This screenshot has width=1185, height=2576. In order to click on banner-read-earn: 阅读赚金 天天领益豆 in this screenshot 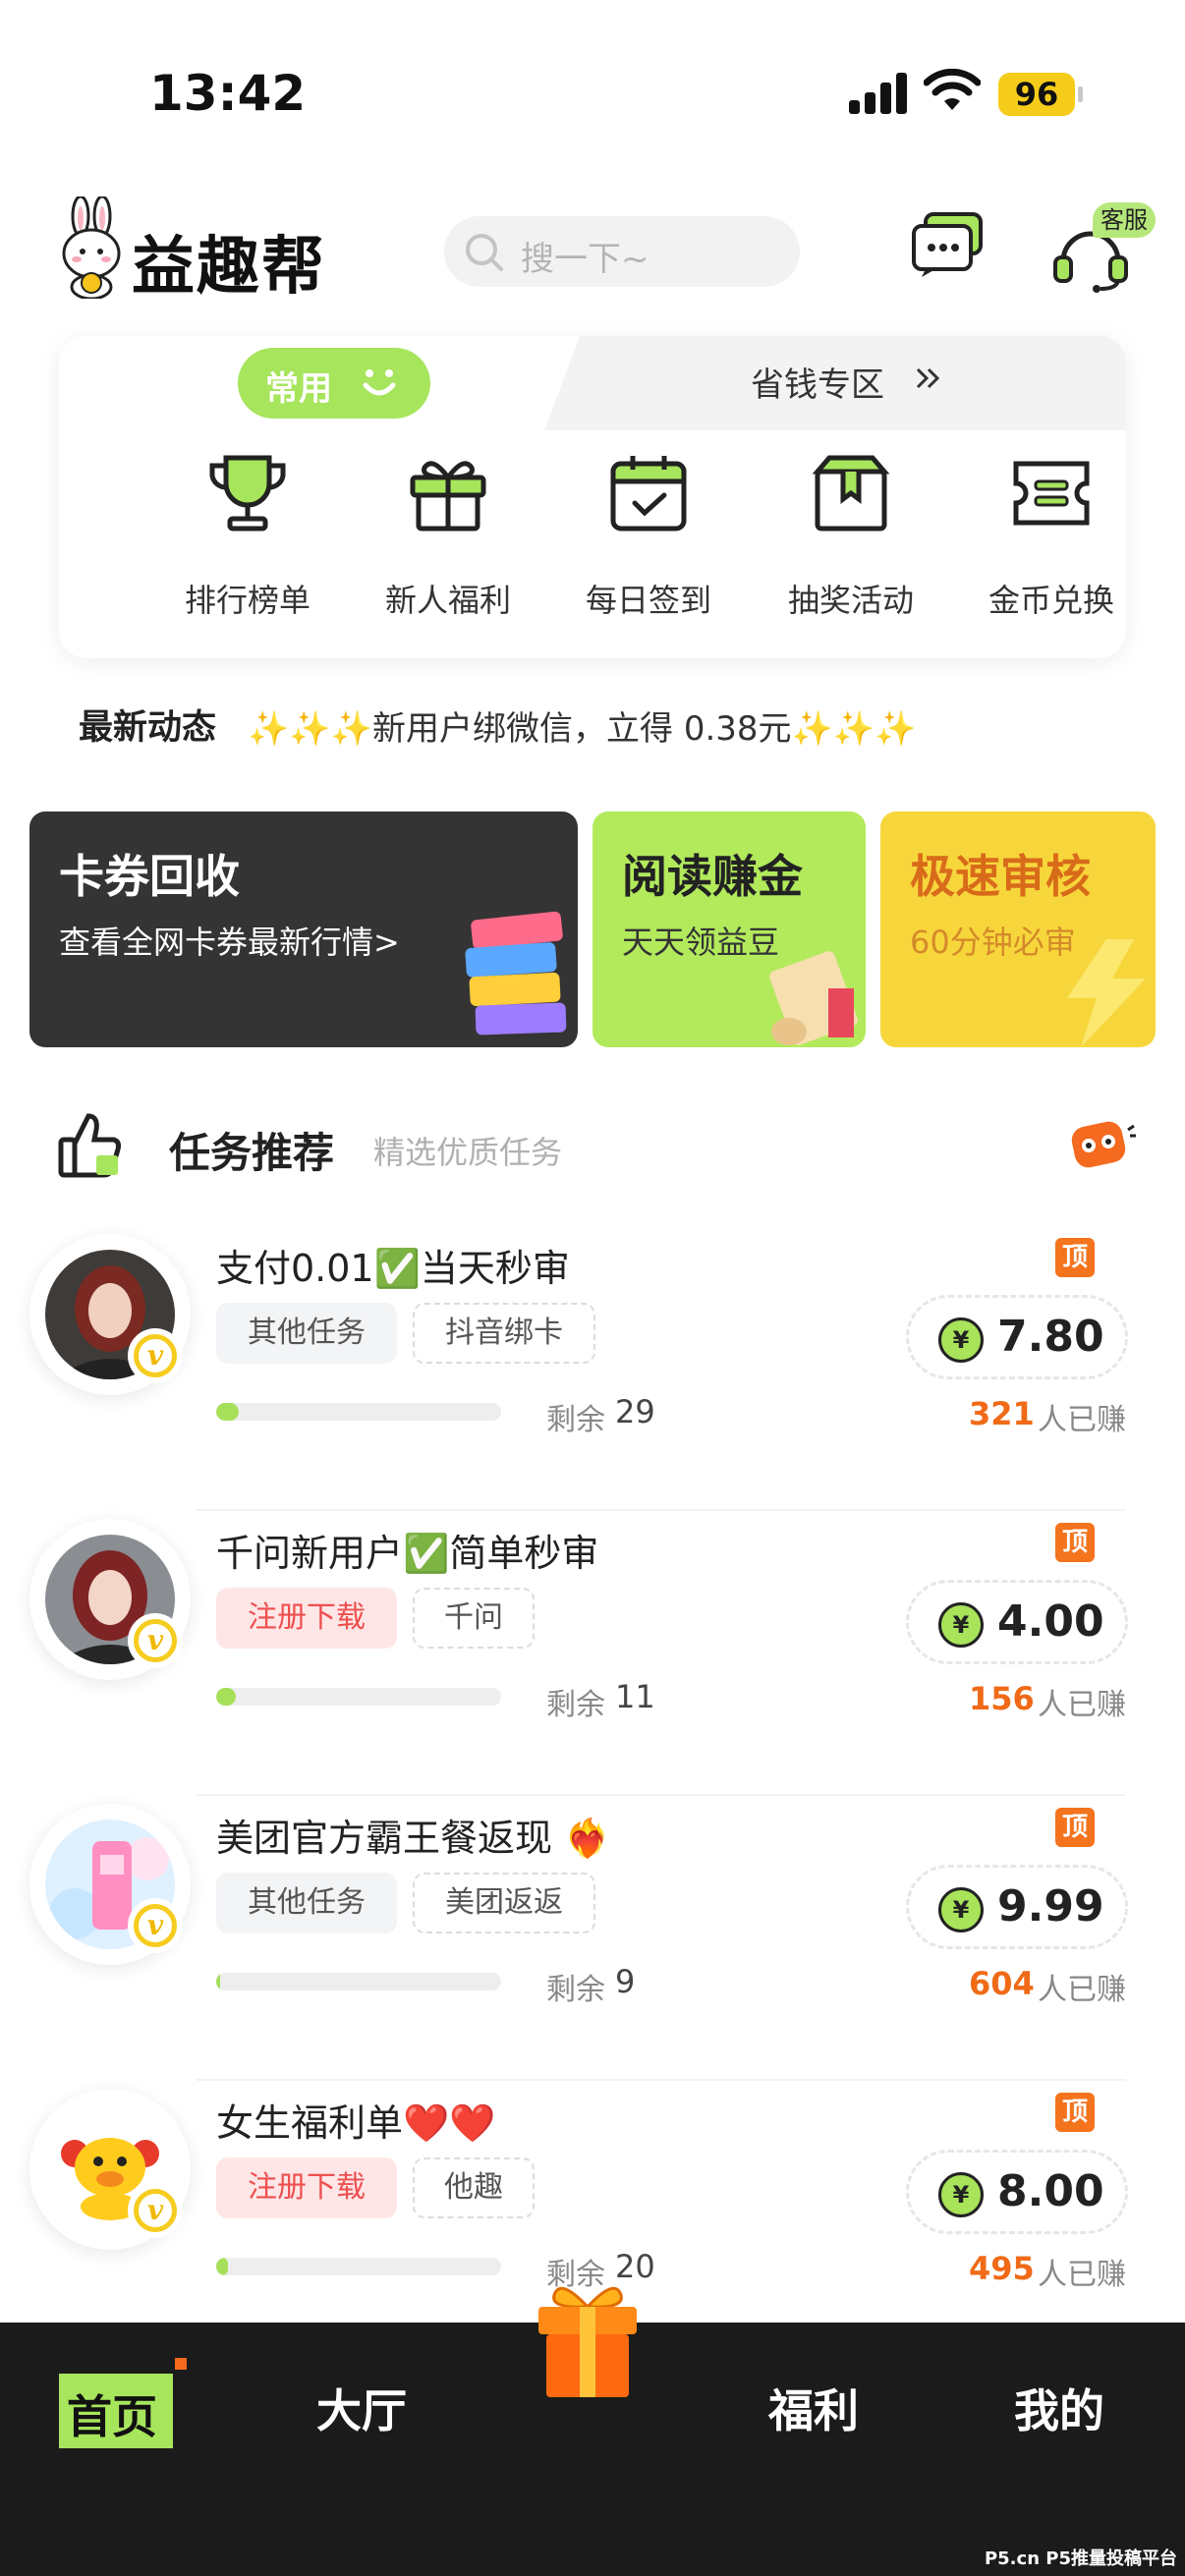, I will do `click(729, 929)`.